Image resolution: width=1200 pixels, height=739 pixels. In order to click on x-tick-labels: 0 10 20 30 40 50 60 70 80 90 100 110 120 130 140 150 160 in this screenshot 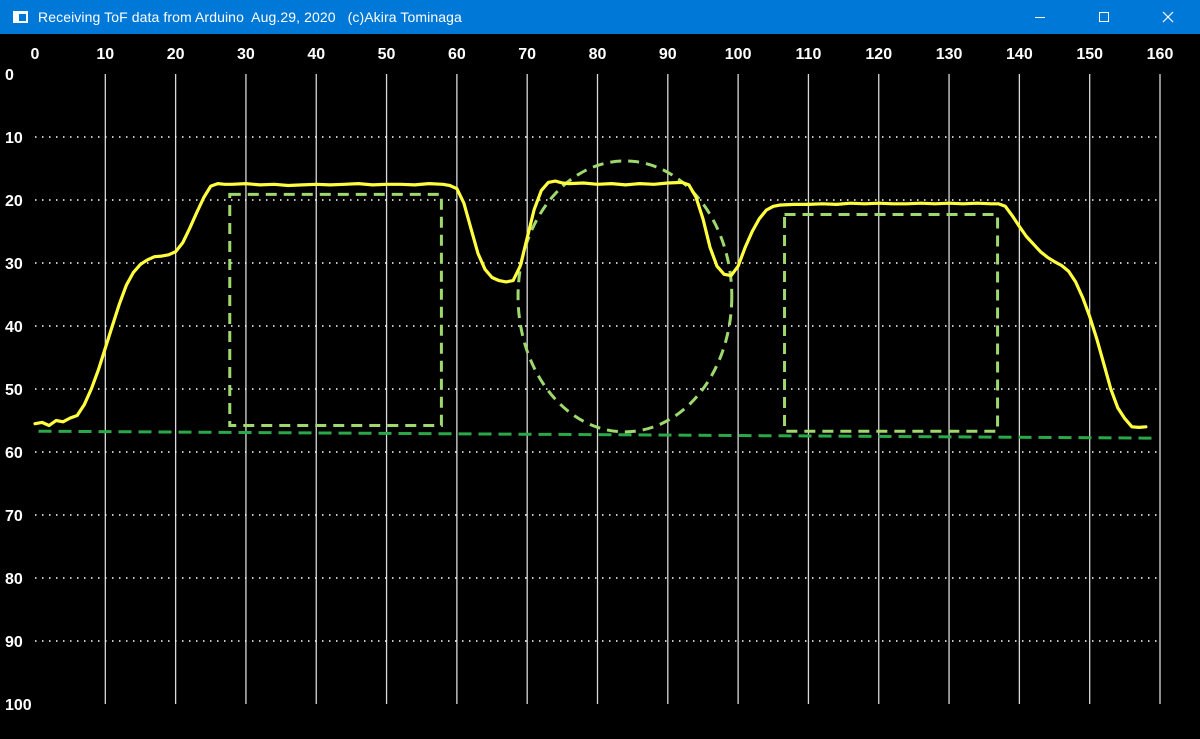, I will do `click(602, 54)`.